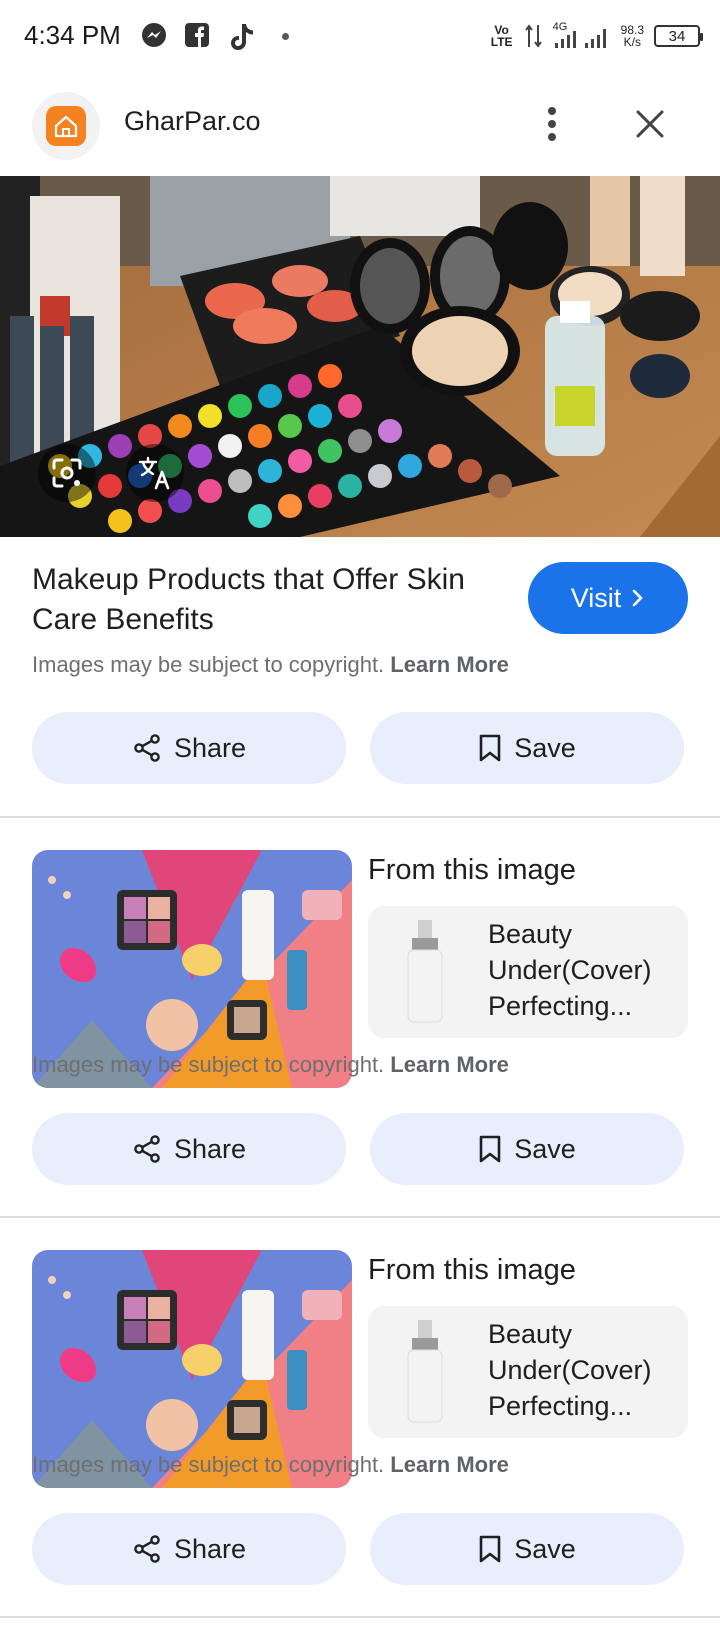 The height and width of the screenshot is (1640, 720). I want to click on chevron-right-icon, so click(637, 598).